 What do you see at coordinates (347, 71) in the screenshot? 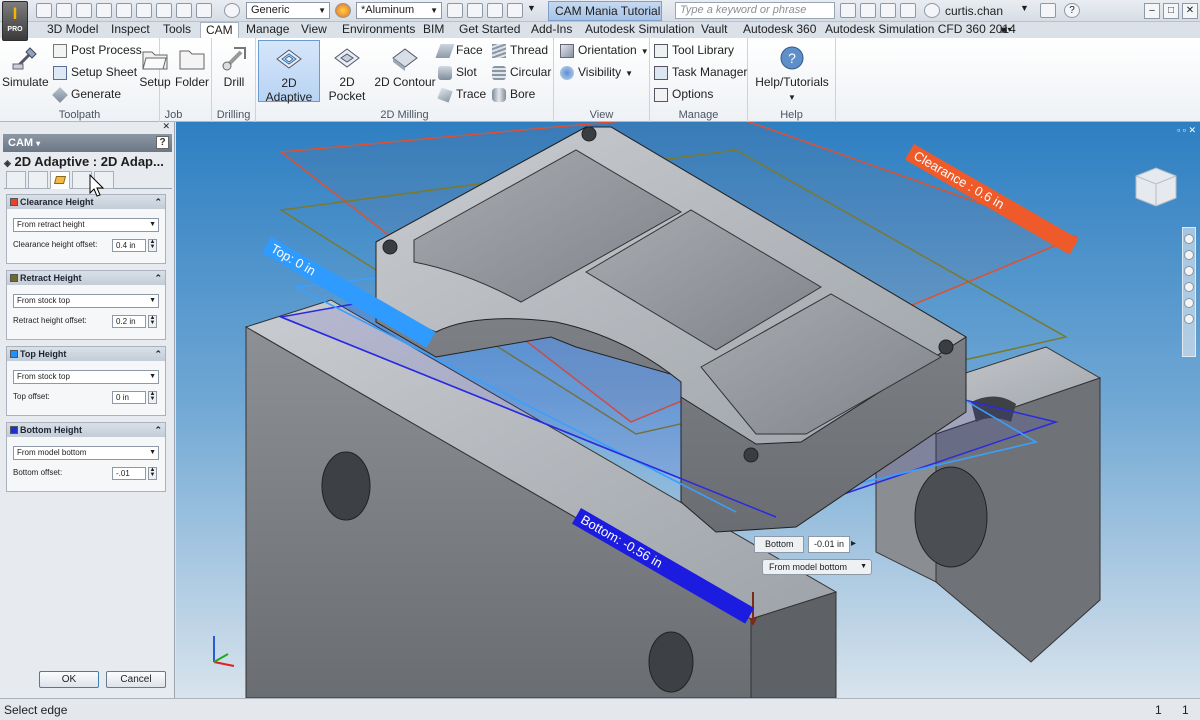
I see `2d-pocket-button: 2D Pocket` at bounding box center [347, 71].